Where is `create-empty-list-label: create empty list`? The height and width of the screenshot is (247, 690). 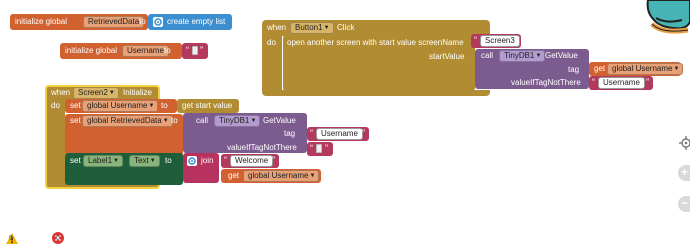
create-empty-list-label: create empty list is located at coordinates (196, 21).